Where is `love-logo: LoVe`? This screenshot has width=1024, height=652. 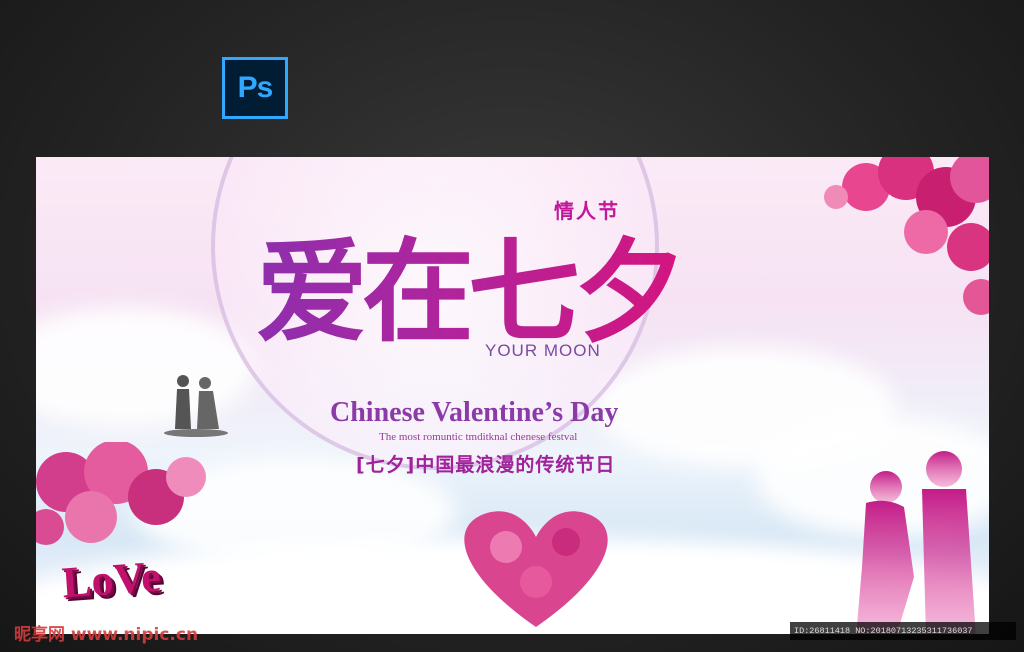 love-logo: LoVe is located at coordinates (111, 579).